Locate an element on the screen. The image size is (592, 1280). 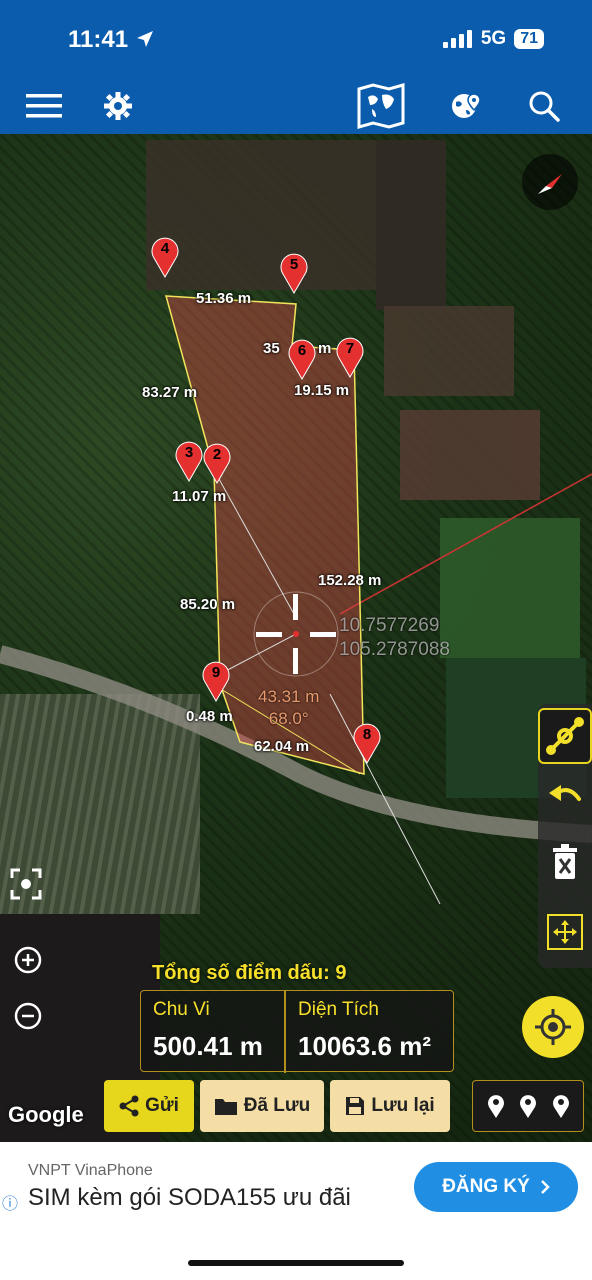
measure-label: 11.07 m is located at coordinates (199, 496).